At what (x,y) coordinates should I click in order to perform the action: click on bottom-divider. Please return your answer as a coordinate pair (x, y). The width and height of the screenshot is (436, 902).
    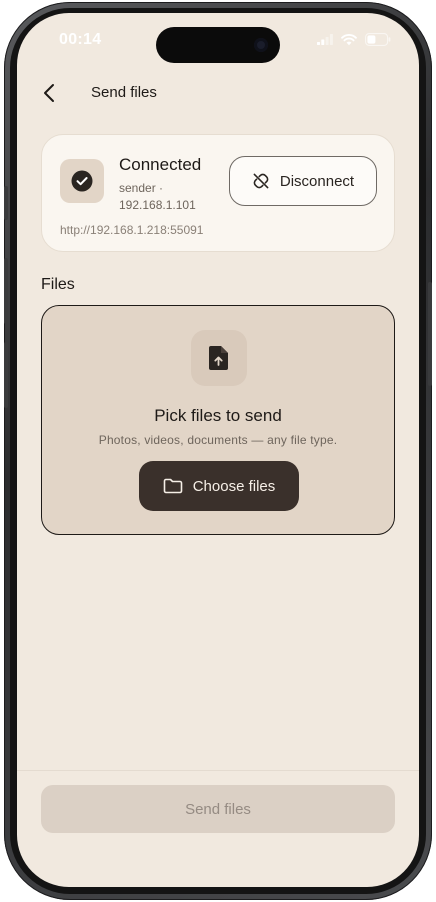
    Looking at the image, I should click on (218, 770).